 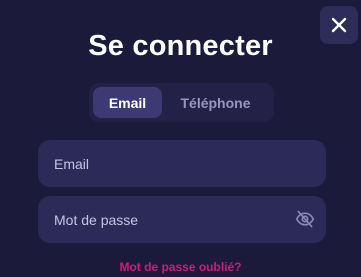 I want to click on password-field-container, so click(x=182, y=219).